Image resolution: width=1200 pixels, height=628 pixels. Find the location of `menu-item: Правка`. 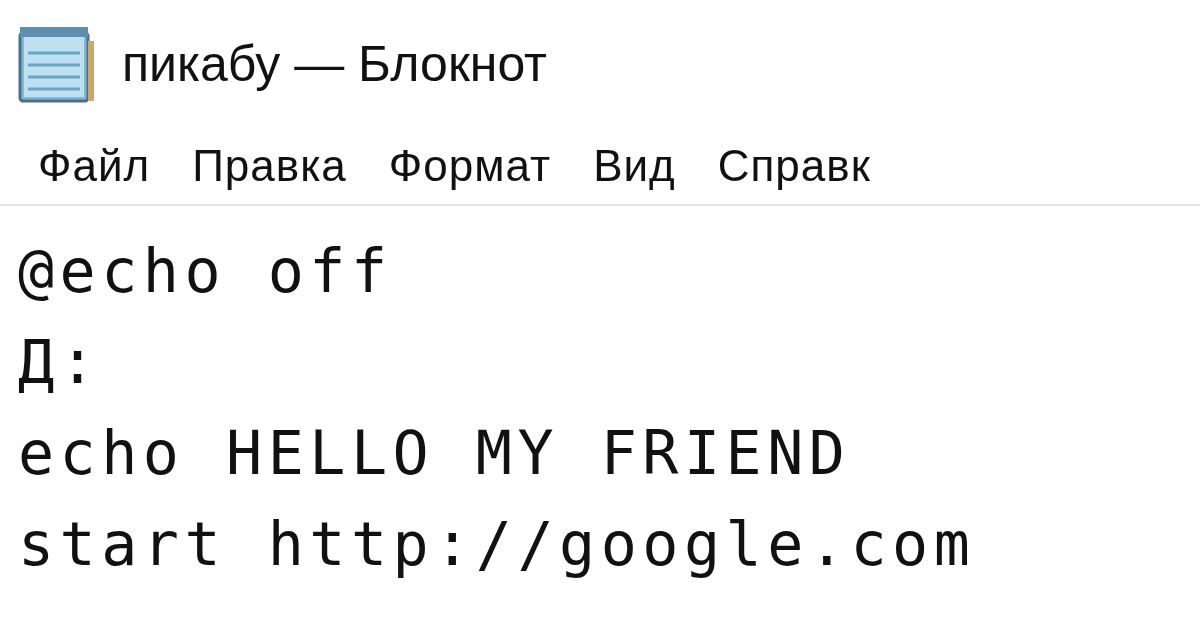

menu-item: Правка is located at coordinates (286, 166).